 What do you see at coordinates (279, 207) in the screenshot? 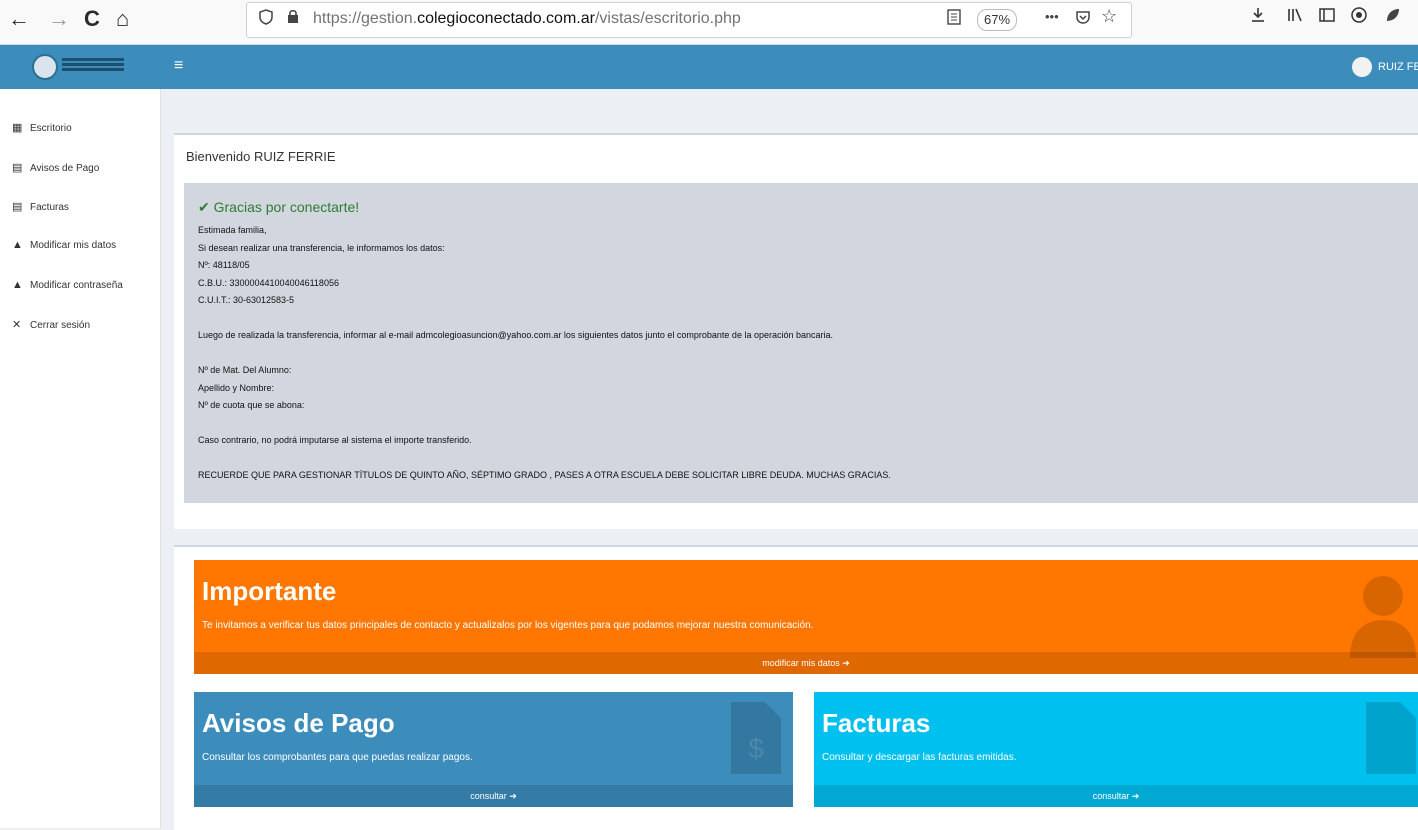
I see `alert-title: ✔ Gracias por conectarte!` at bounding box center [279, 207].